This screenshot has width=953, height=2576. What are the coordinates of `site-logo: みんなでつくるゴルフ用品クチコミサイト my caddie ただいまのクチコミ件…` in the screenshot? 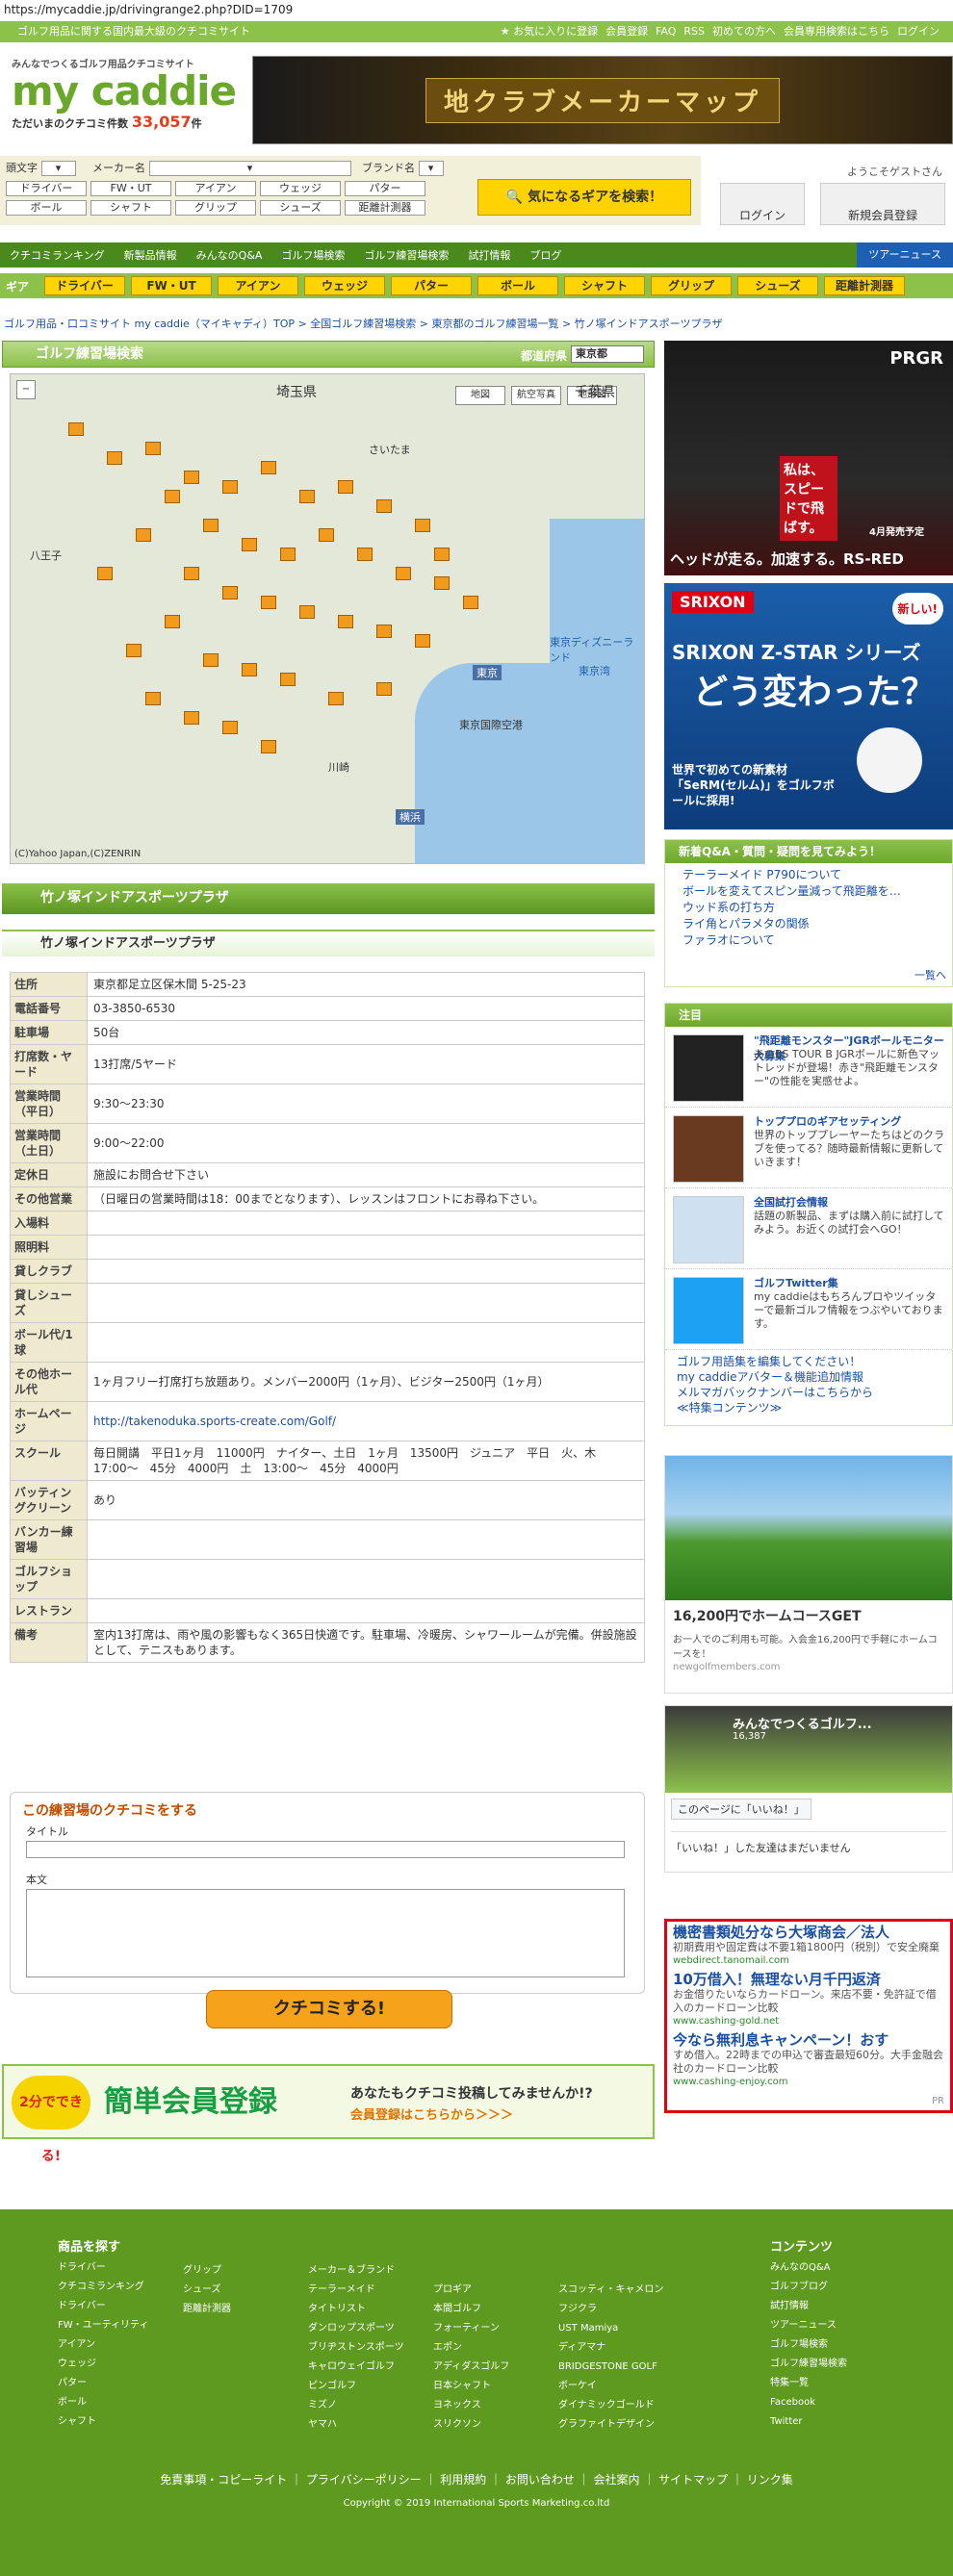 It's located at (127, 104).